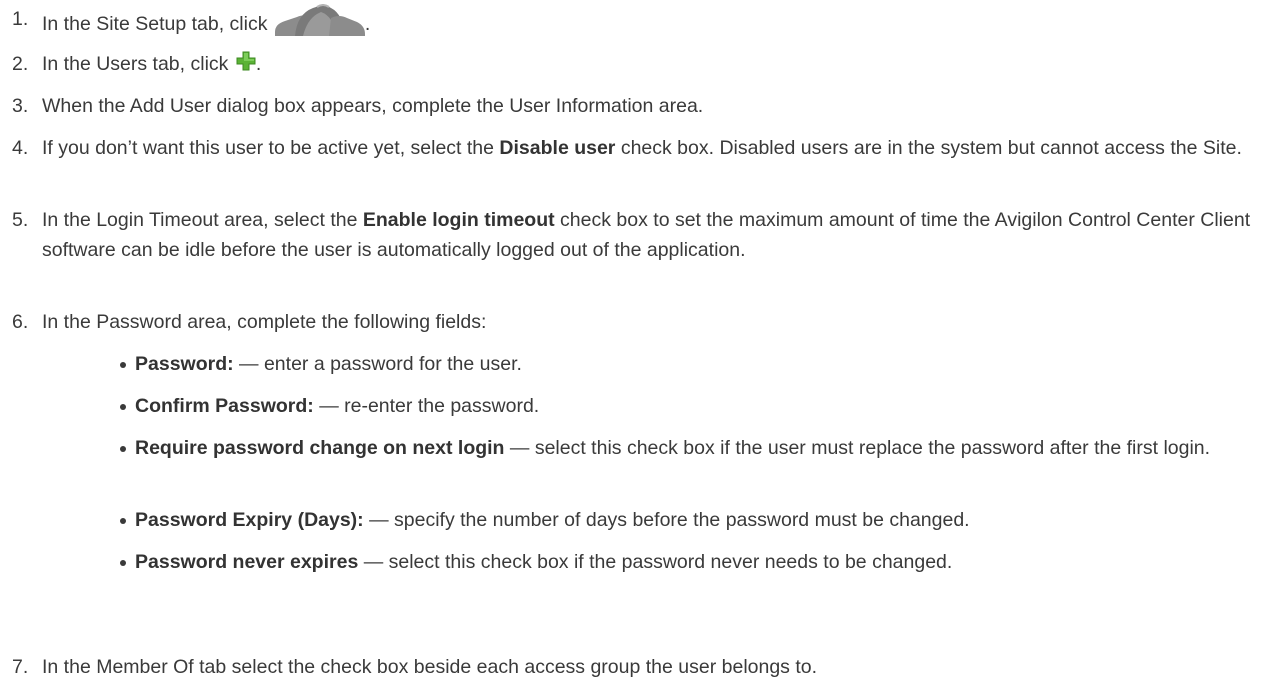 The height and width of the screenshot is (692, 1283). What do you see at coordinates (20, 19) in the screenshot?
I see `step-number: 1.` at bounding box center [20, 19].